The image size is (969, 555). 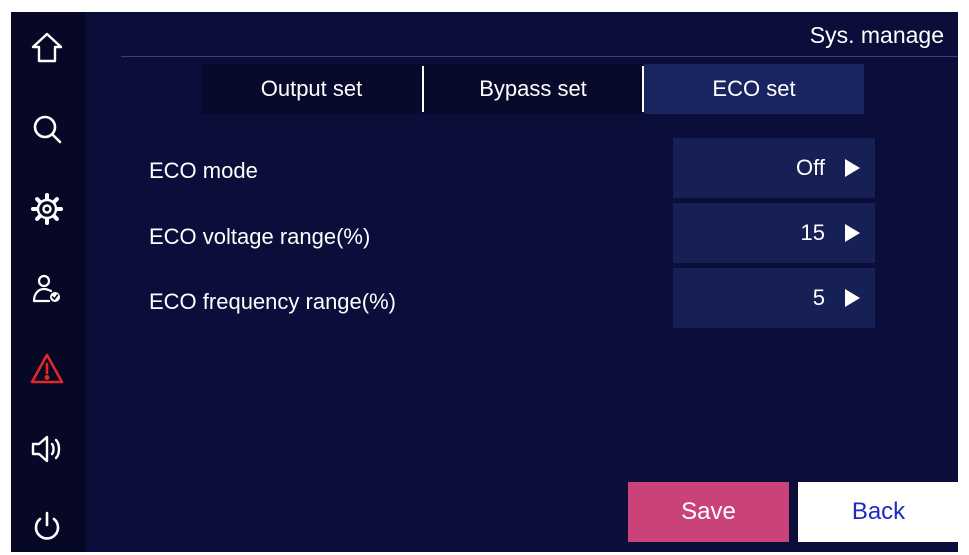 I want to click on save-button: Save, so click(x=708, y=512).